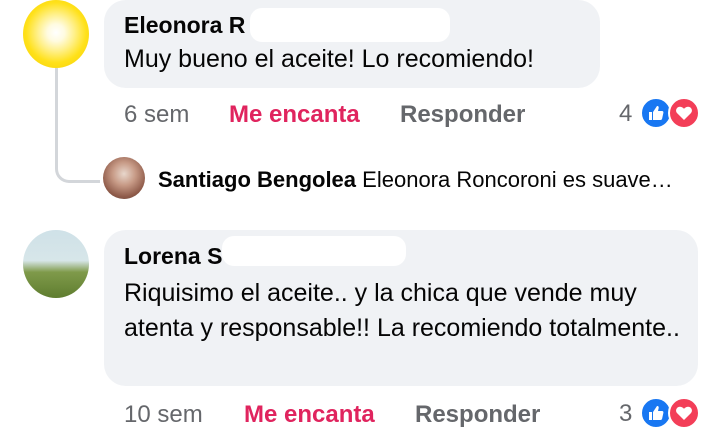 This screenshot has width=720, height=448. Describe the element at coordinates (77, 125) in the screenshot. I see `thread-connector` at that location.